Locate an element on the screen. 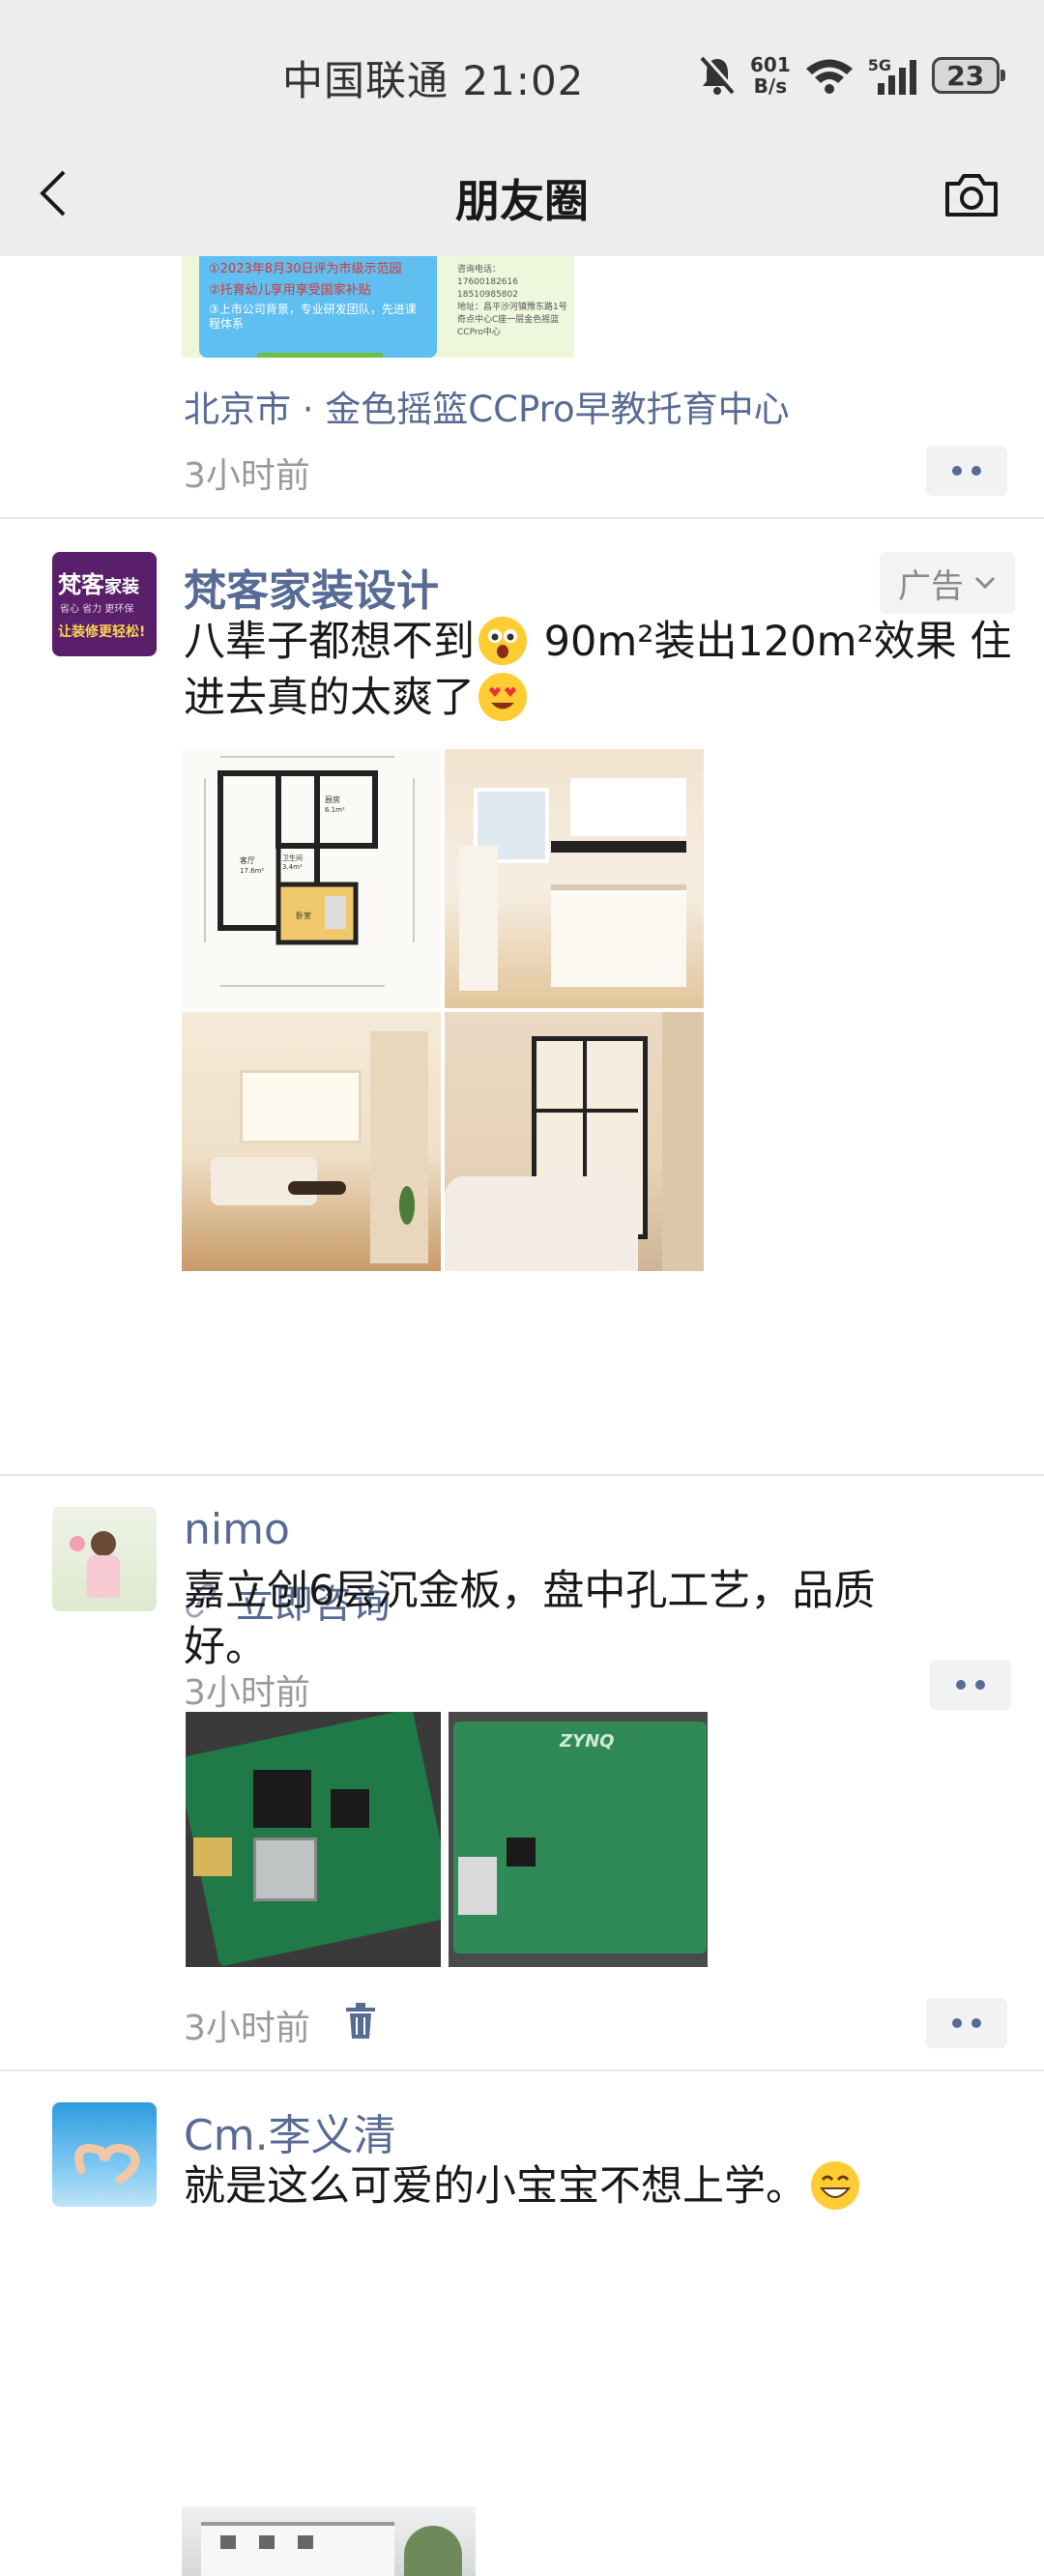 The width and height of the screenshot is (1044, 2576). post-text-part: 八辈子都想不到 is located at coordinates (329, 642).